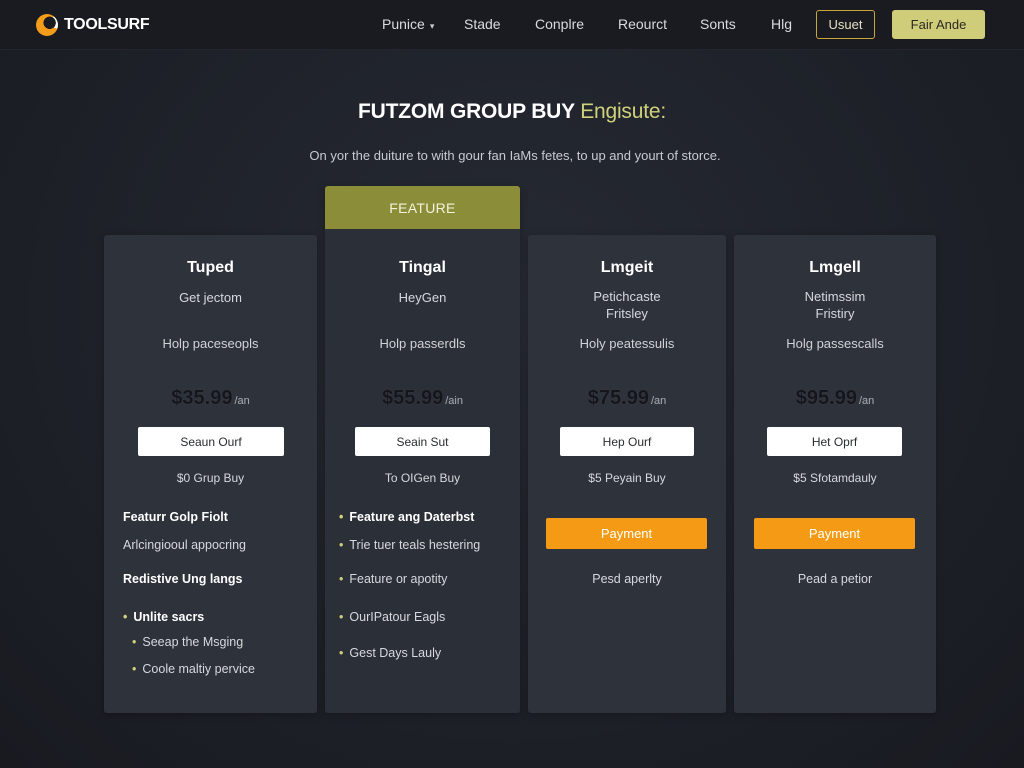 Image resolution: width=1024 pixels, height=768 pixels. Describe the element at coordinates (422, 297) in the screenshot. I see `plan-subtitle: HeyGen` at that location.